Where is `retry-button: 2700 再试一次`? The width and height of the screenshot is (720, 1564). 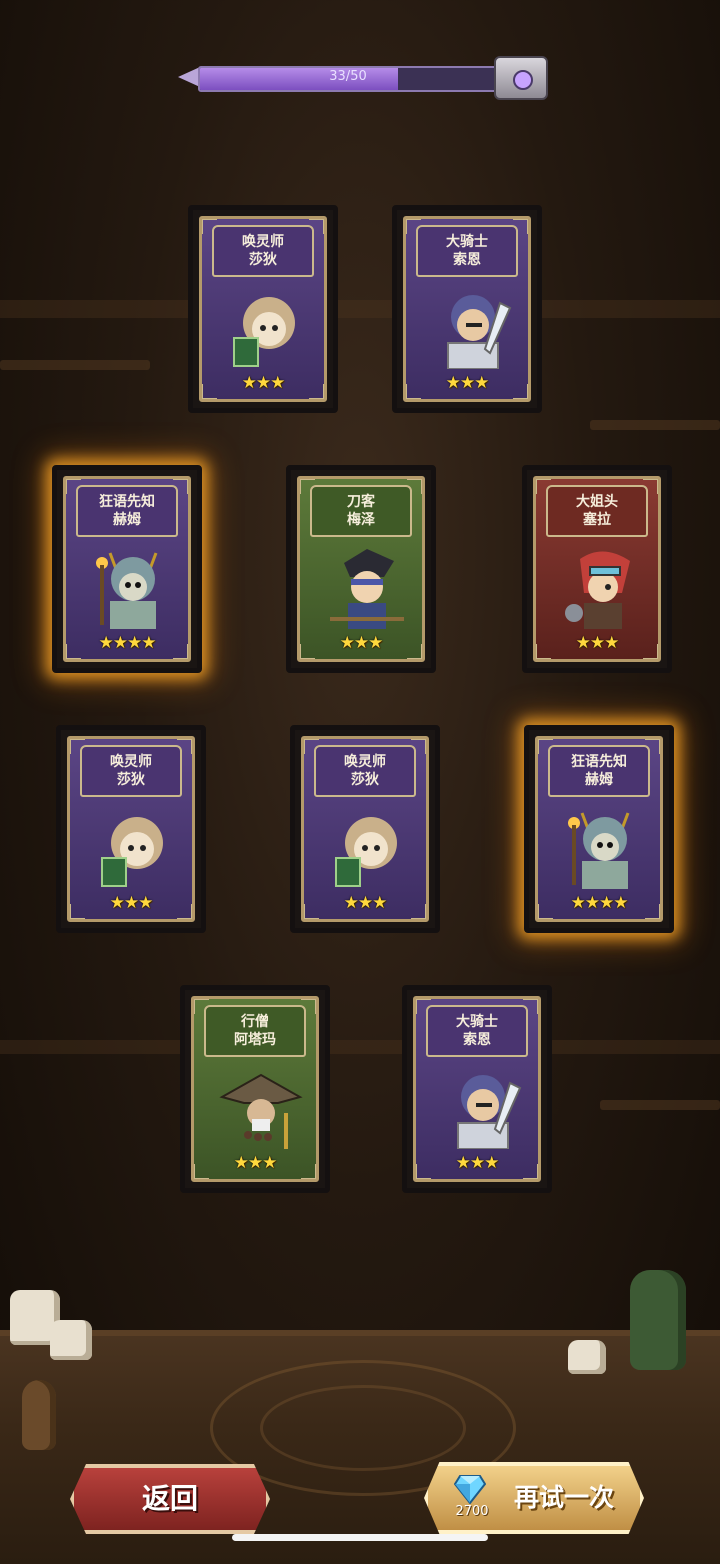 retry-button: 2700 再试一次 is located at coordinates (534, 1498).